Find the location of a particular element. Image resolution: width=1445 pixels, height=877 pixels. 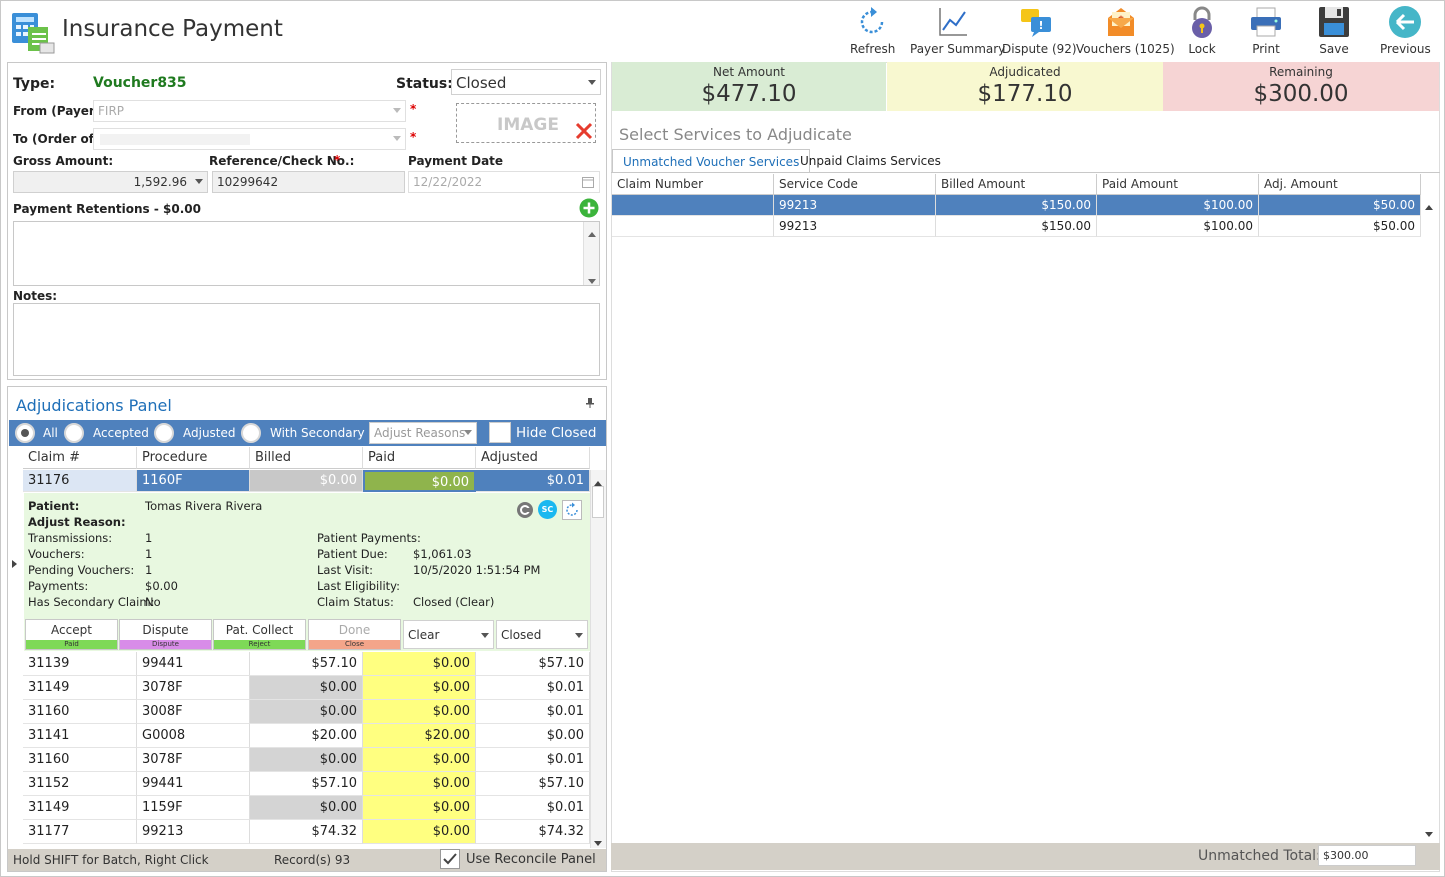

col-paid-amount-header: Paid Amount is located at coordinates (1178, 184).